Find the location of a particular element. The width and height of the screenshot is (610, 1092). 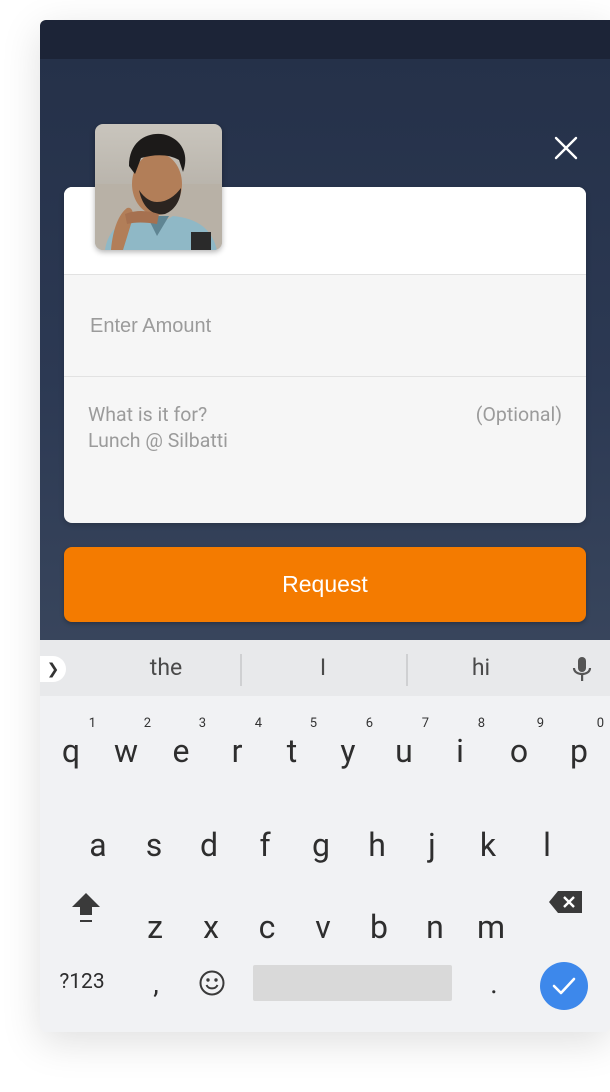

key-label: a is located at coordinates (98, 845).